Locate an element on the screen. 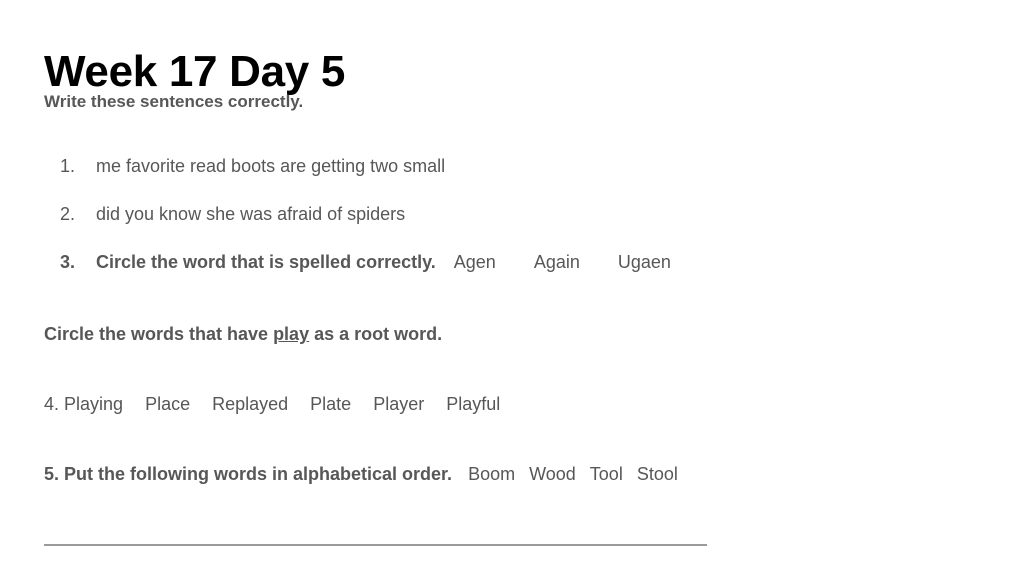 This screenshot has height=576, width=1024. spelling-choice-group: Agen Again Ugaen is located at coordinates (553, 262).